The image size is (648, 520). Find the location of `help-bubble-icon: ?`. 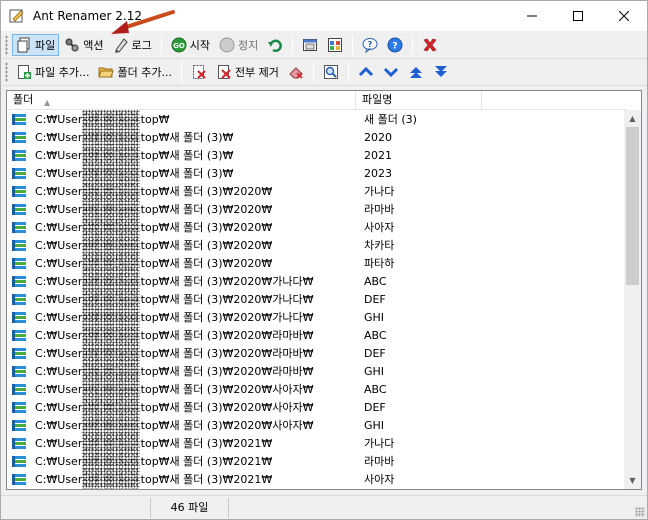

help-bubble-icon: ? is located at coordinates (370, 45).